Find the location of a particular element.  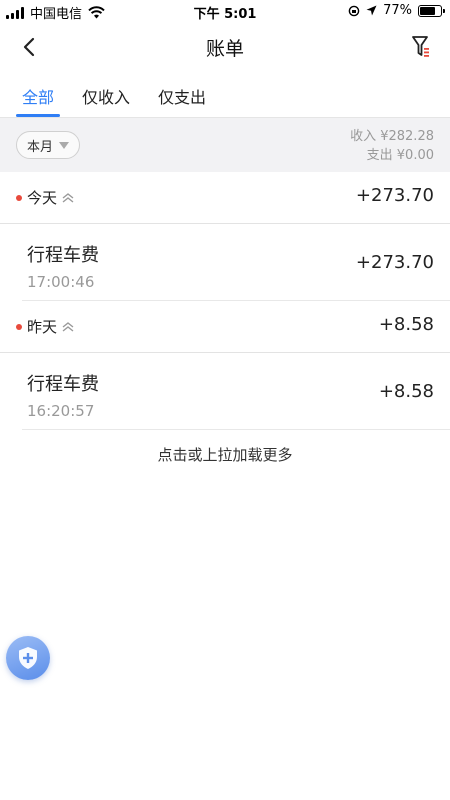

group-label-wrap: 昨天 is located at coordinates (51, 326).